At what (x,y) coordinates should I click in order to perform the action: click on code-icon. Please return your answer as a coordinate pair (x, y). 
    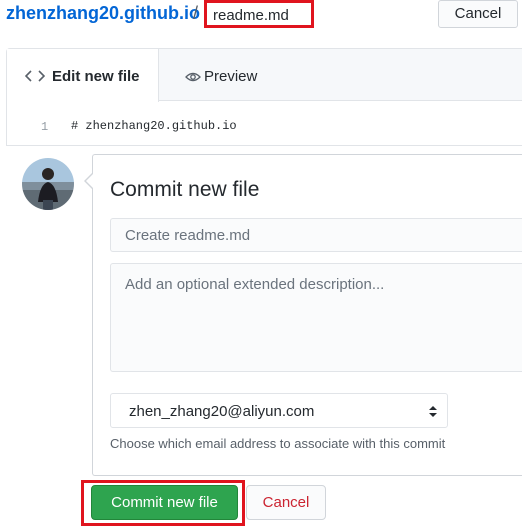
    Looking at the image, I should click on (35, 76).